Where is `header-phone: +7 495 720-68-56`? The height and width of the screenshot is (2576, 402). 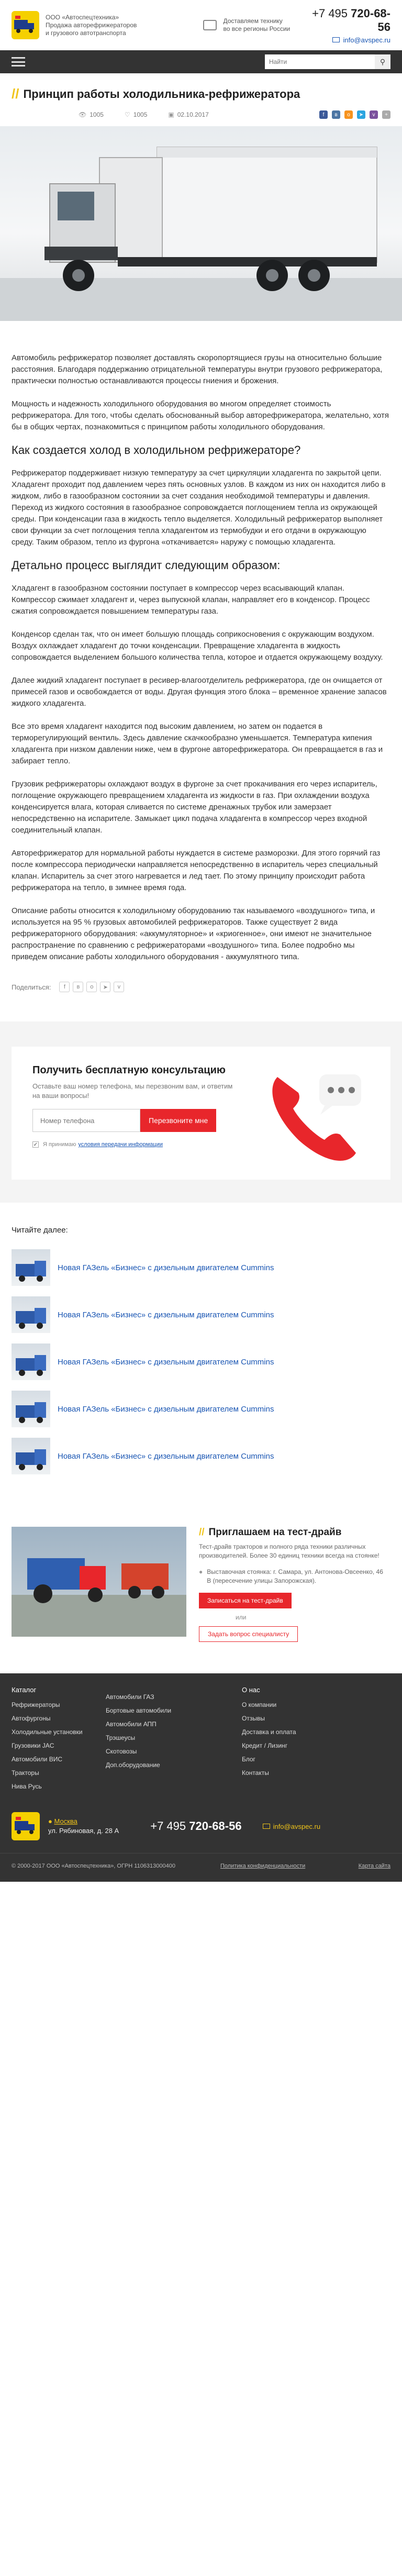
header-phone: +7 495 720-68-56 is located at coordinates (345, 20).